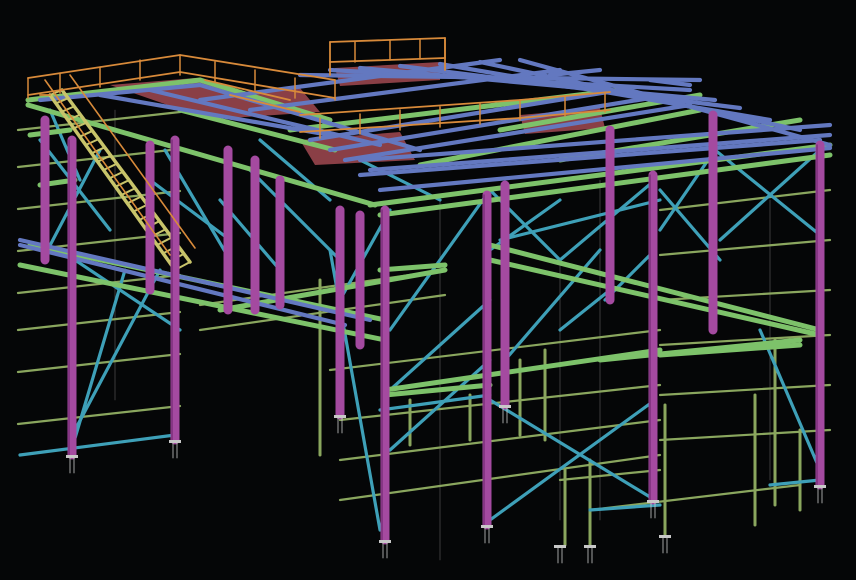 This screenshot has height=580, width=856. What do you see at coordinates (99, 415) in the screenshot?
I see `side-girt` at bounding box center [99, 415].